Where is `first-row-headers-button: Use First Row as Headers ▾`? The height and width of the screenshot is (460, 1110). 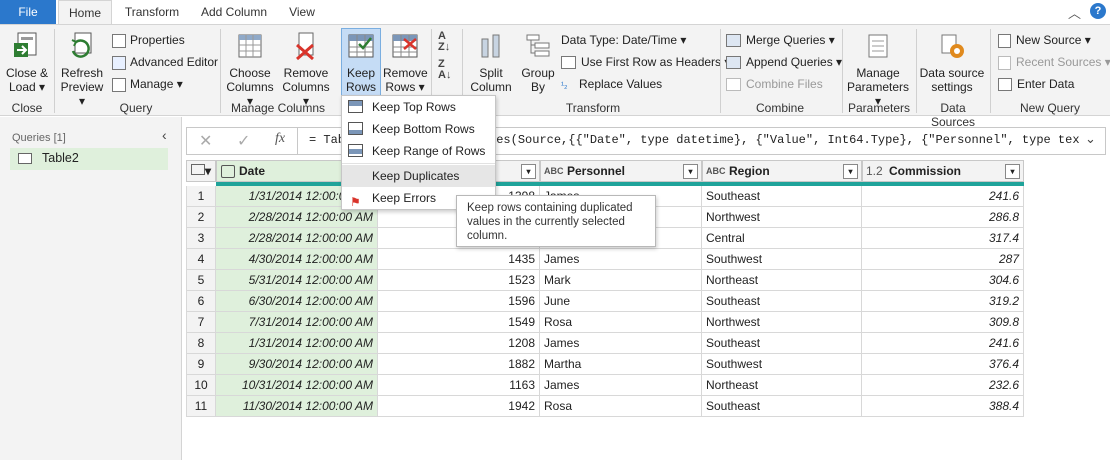 first-row-headers-button: Use First Row as Headers ▾ is located at coordinates (645, 62).